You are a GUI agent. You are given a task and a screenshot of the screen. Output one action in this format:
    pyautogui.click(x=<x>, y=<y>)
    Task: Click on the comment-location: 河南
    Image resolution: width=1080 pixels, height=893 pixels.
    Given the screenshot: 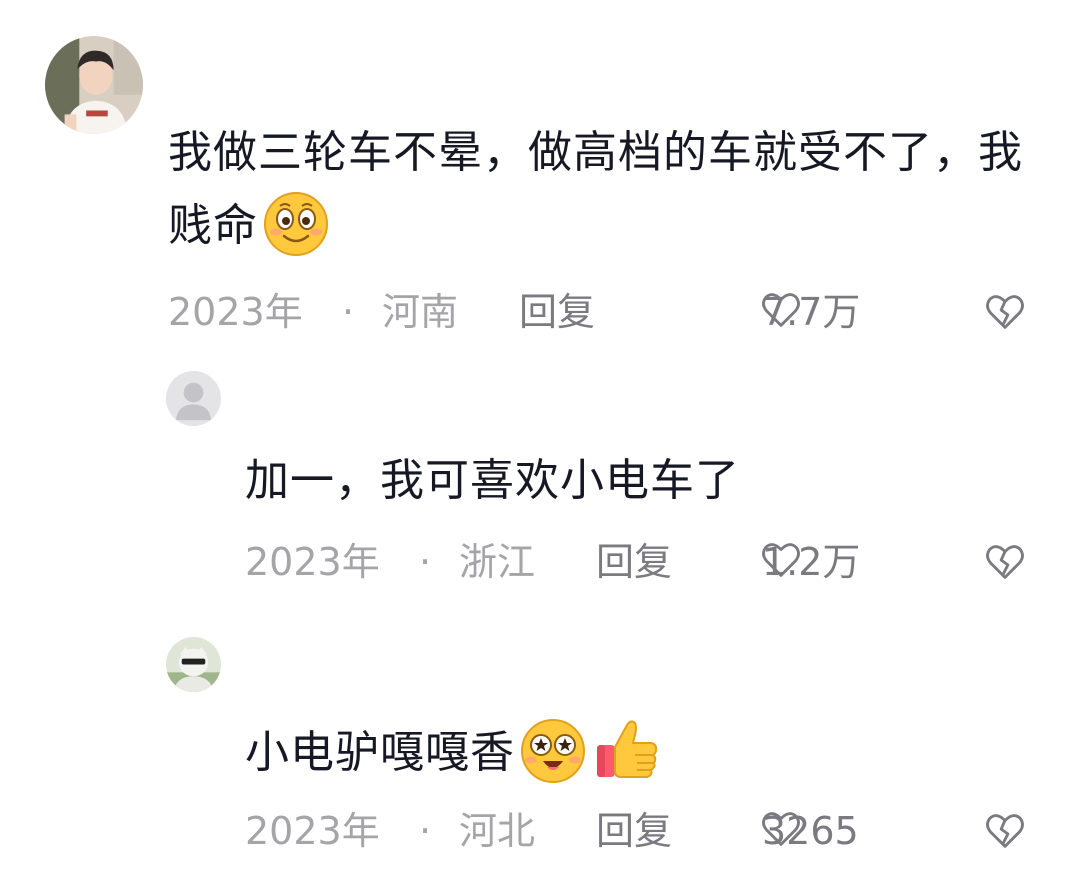 What is the action you would take?
    pyautogui.click(x=420, y=312)
    